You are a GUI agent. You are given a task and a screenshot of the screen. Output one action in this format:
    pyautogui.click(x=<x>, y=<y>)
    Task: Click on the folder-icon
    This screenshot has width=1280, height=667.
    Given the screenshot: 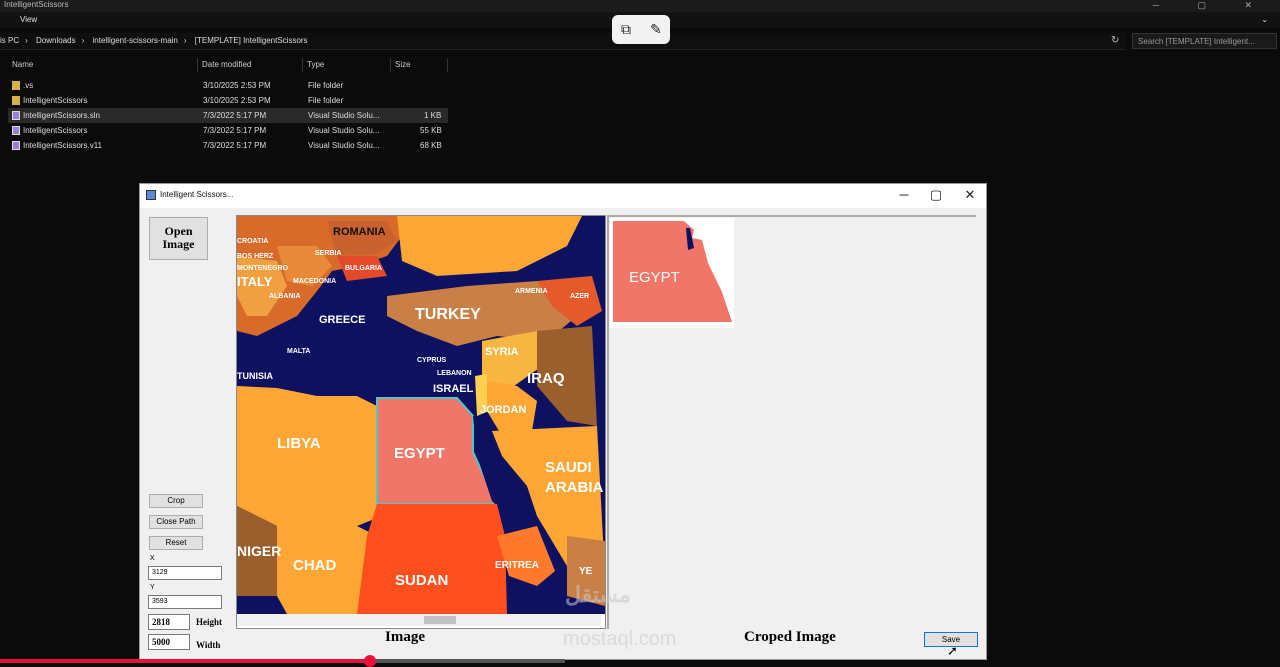 What is the action you would take?
    pyautogui.click(x=16, y=86)
    